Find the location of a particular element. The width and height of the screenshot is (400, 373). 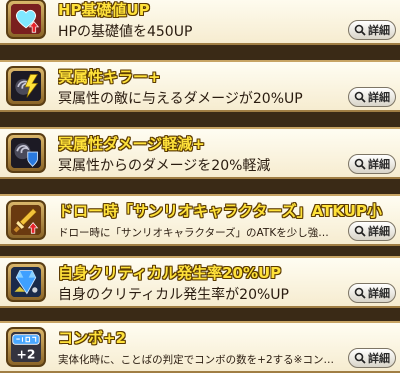

heart-arrow-icon is located at coordinates (26, 19).